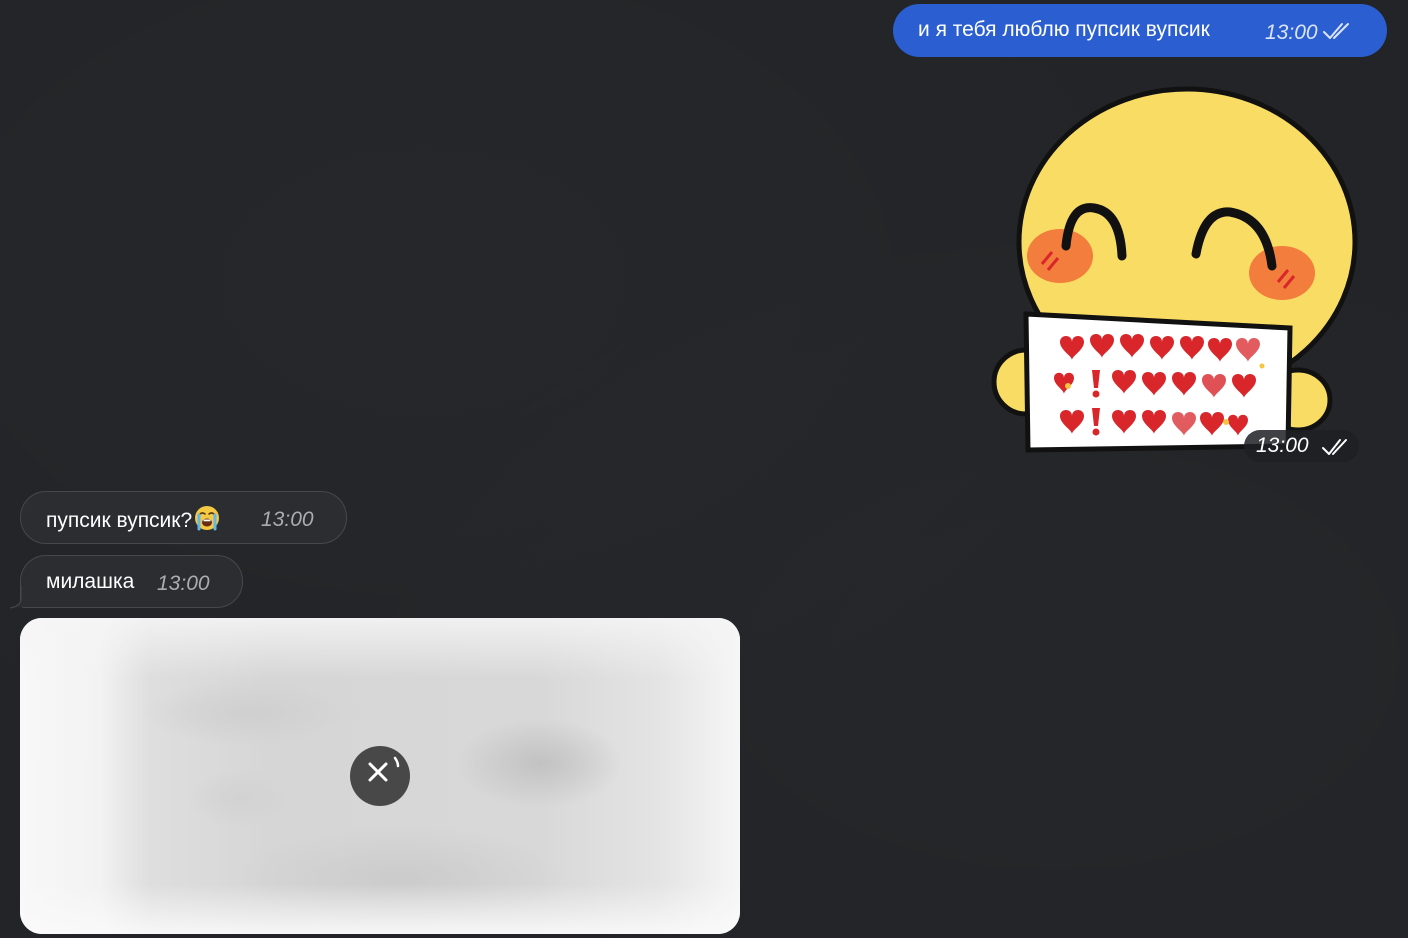 The height and width of the screenshot is (938, 1408). Describe the element at coordinates (207, 521) in the screenshot. I see `loudly-crying-face-icon` at that location.